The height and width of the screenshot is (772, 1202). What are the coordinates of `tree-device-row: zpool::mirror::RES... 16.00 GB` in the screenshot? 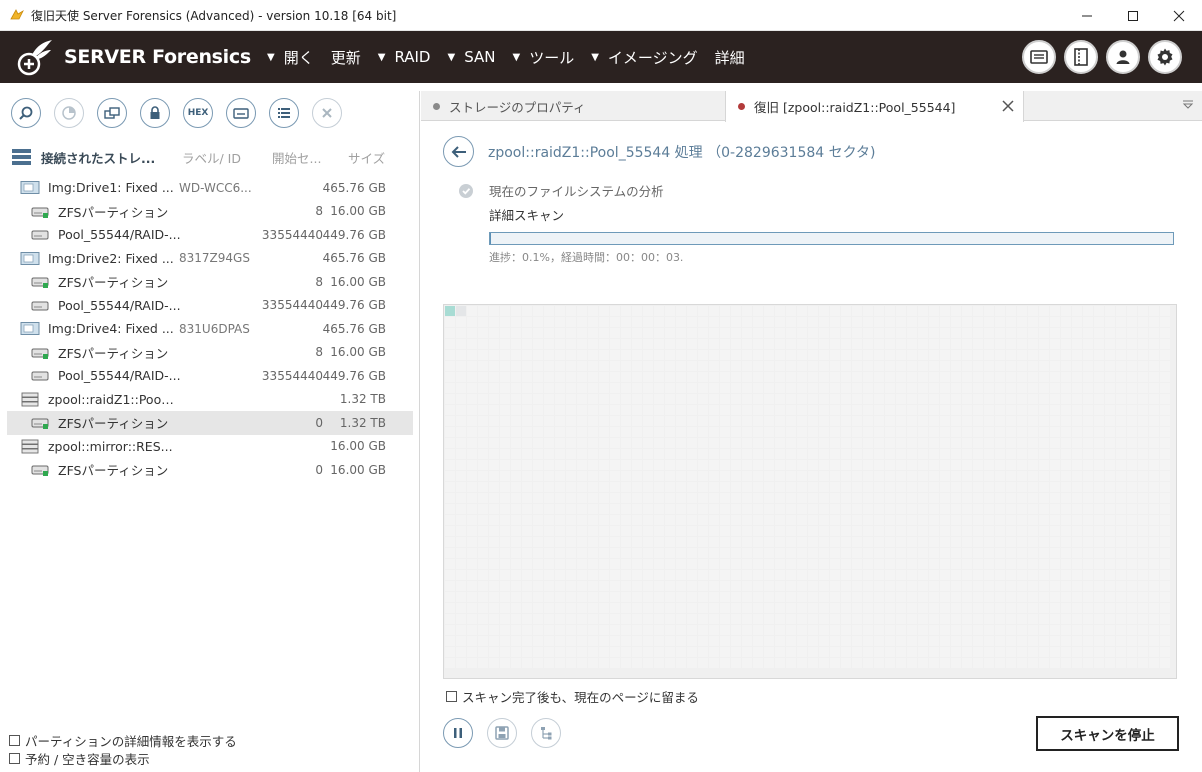 It's located at (210, 447).